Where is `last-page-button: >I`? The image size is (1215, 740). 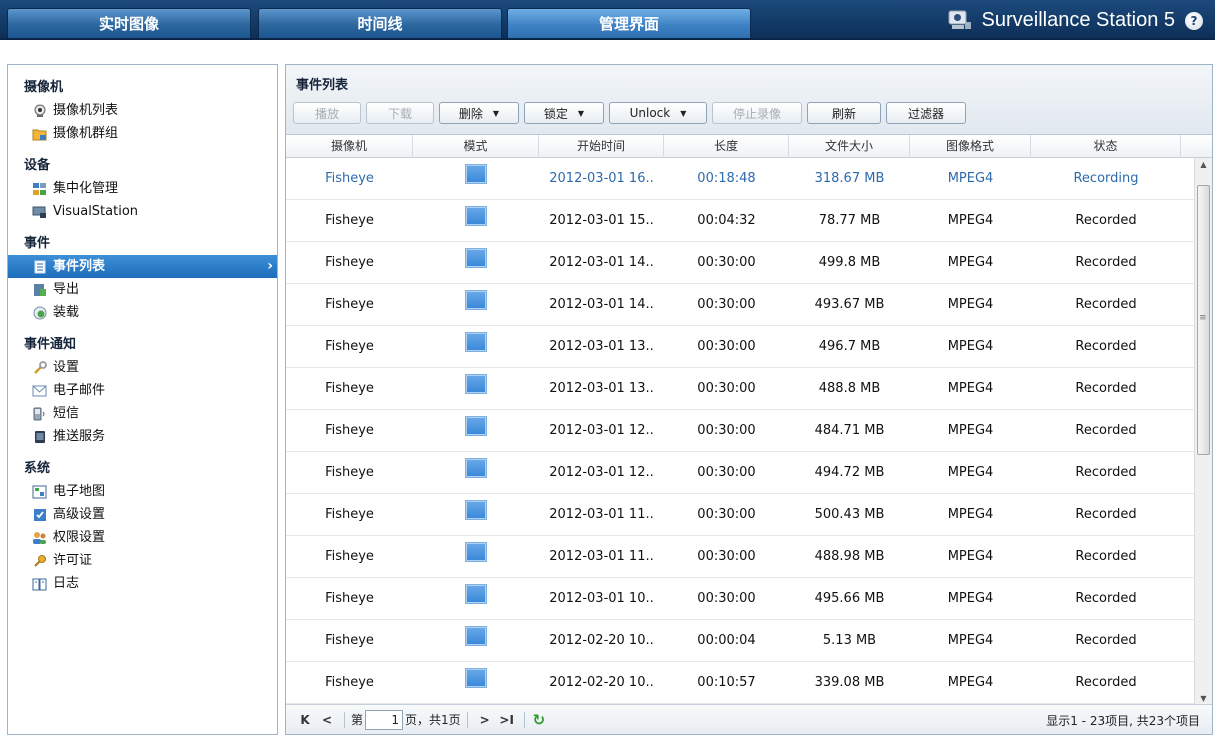
last-page-button: >I is located at coordinates (507, 720).